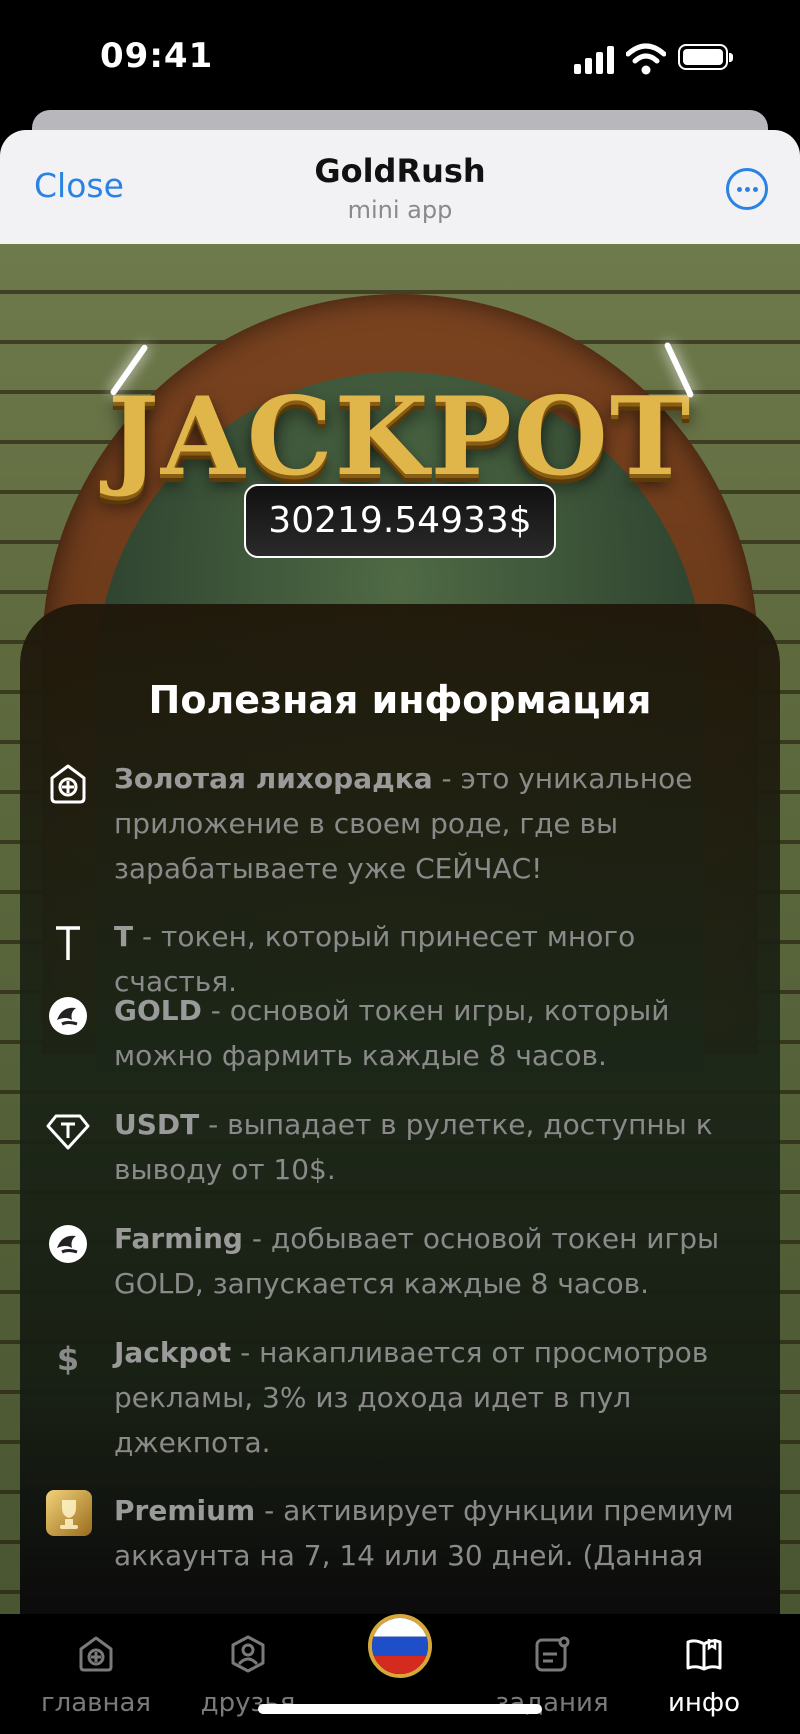 Image resolution: width=800 pixels, height=1734 pixels. I want to click on book-icon, so click(704, 1655).